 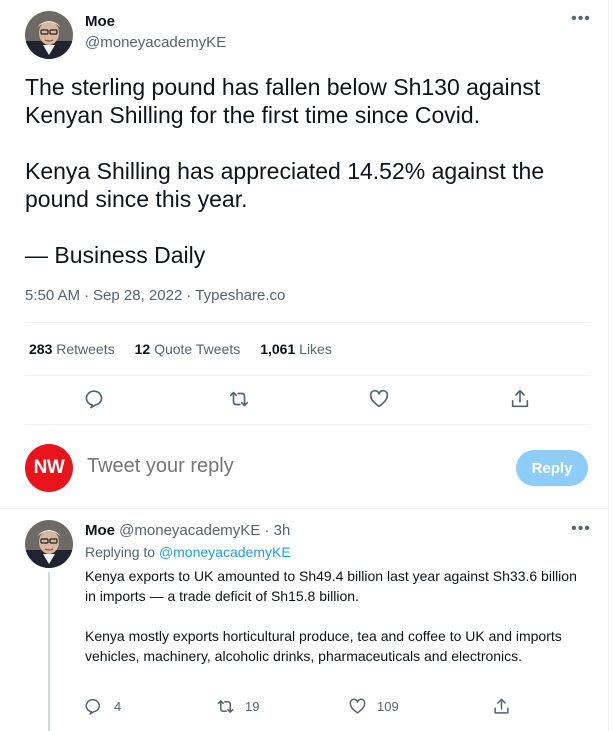 What do you see at coordinates (388, 706) in the screenshot?
I see `like-count: 109` at bounding box center [388, 706].